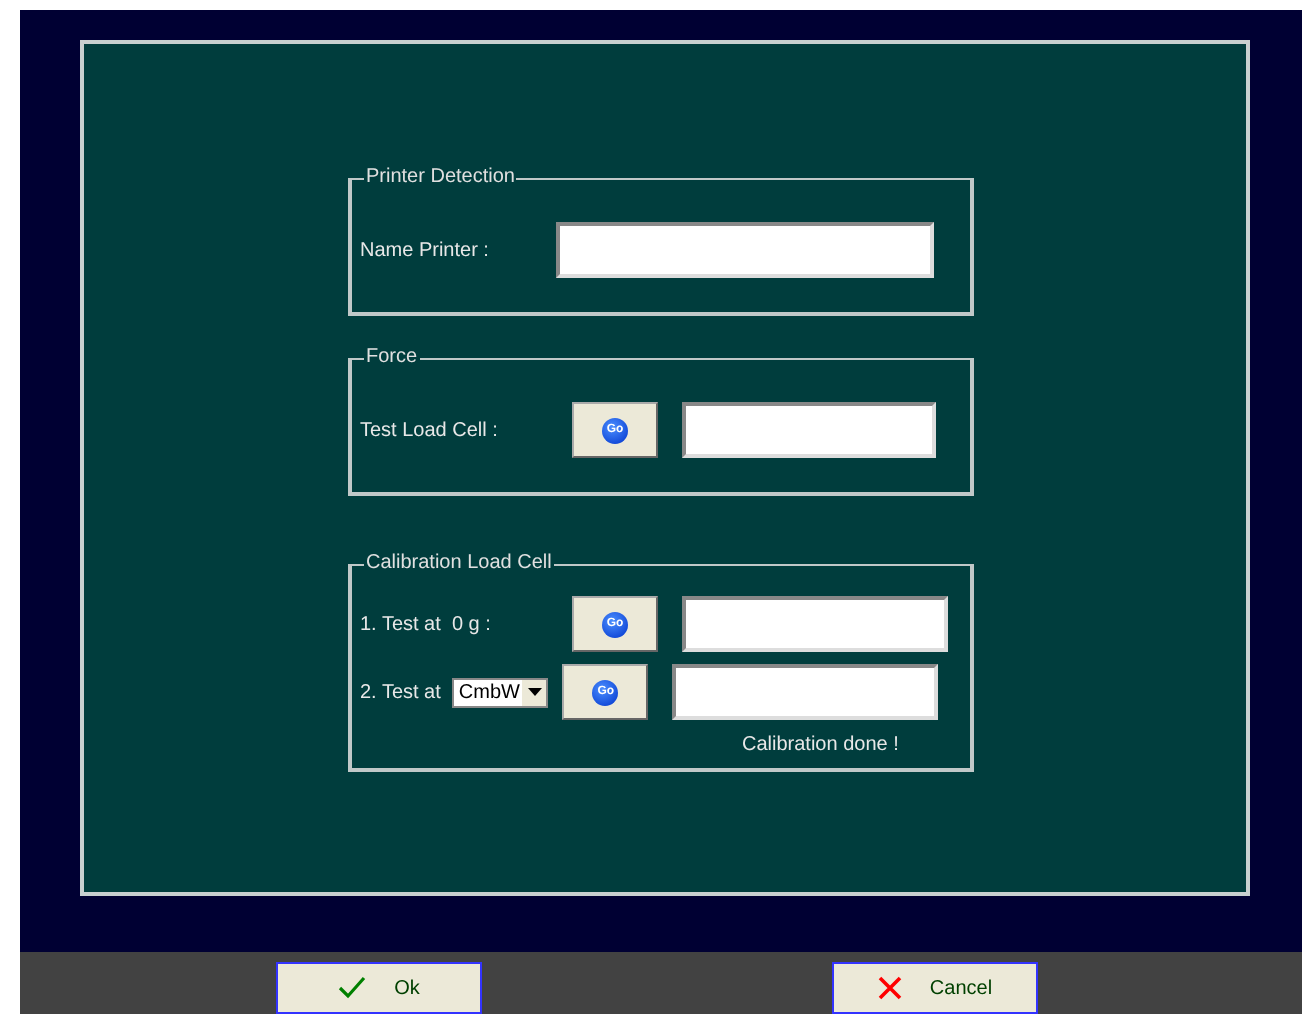  What do you see at coordinates (935, 988) in the screenshot?
I see `cancel-button: Cancel` at bounding box center [935, 988].